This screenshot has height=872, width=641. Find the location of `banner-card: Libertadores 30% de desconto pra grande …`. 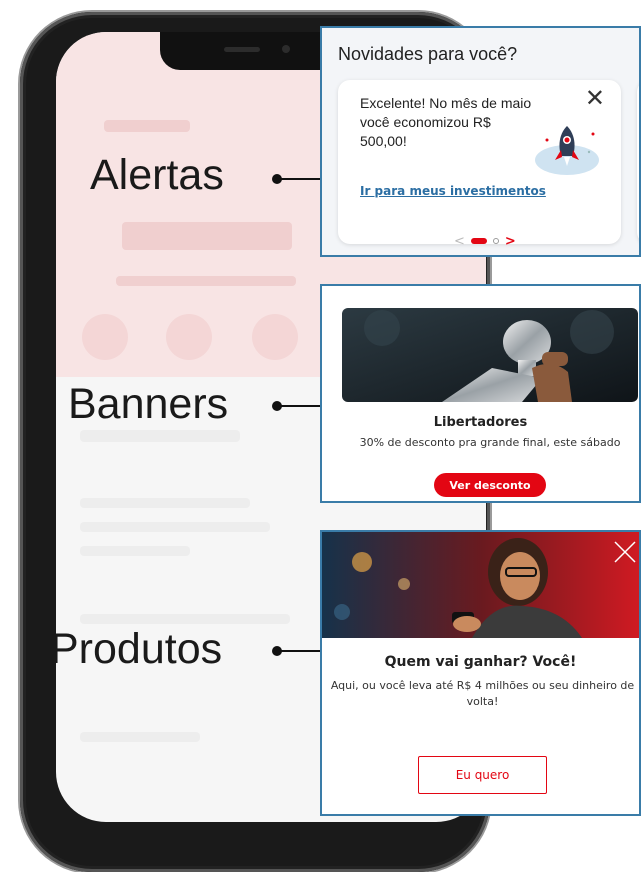

banner-card: Libertadores 30% de desconto pra grande … is located at coordinates (480, 393).